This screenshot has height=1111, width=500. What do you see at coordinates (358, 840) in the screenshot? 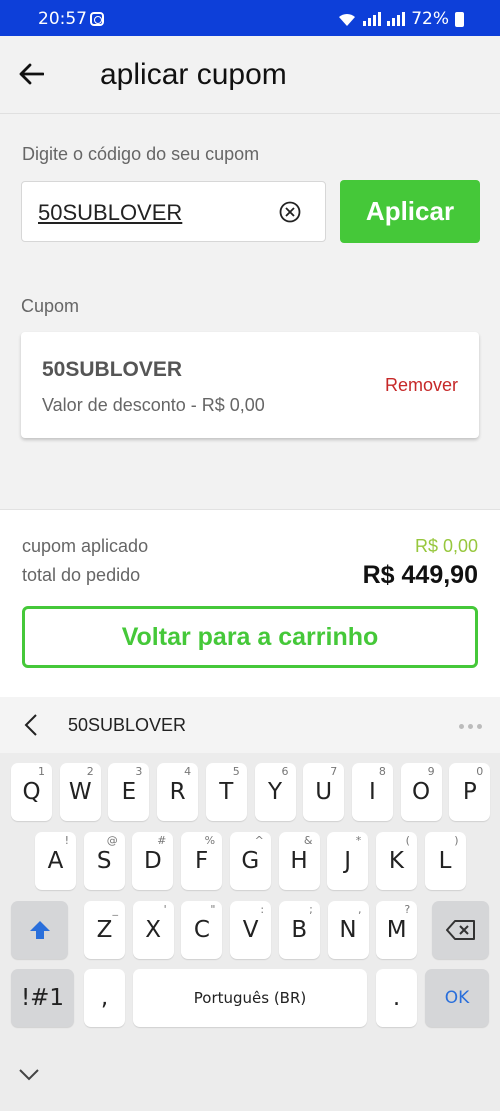
I see `key-hint: *` at bounding box center [358, 840].